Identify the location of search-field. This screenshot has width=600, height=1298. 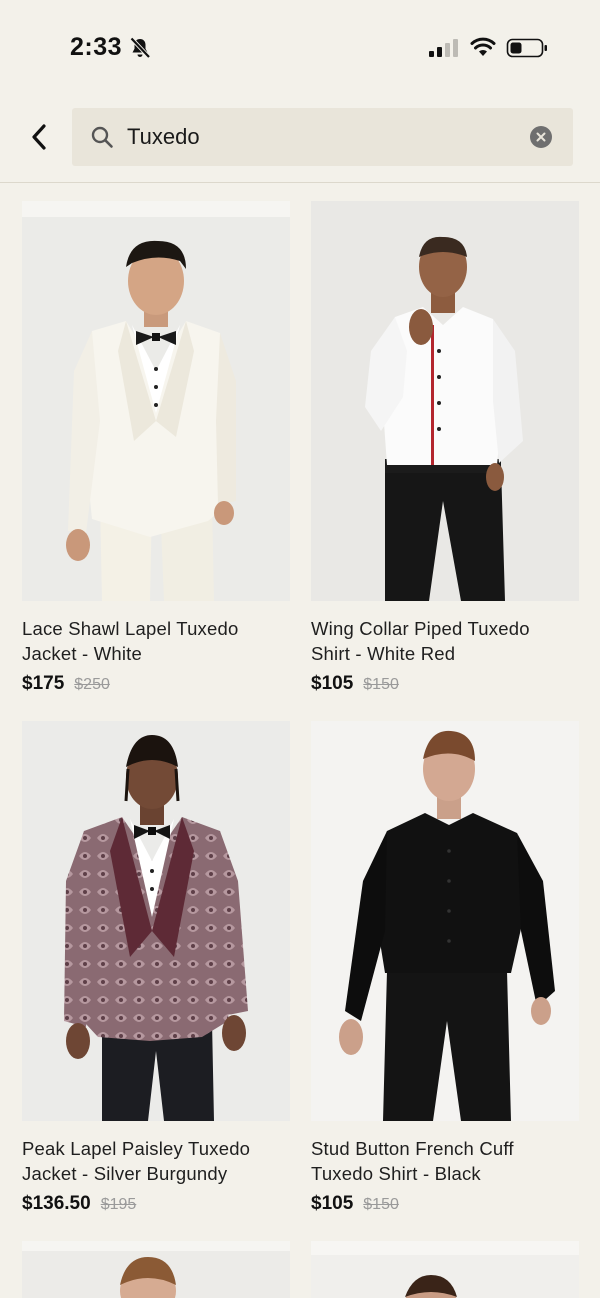
(322, 137).